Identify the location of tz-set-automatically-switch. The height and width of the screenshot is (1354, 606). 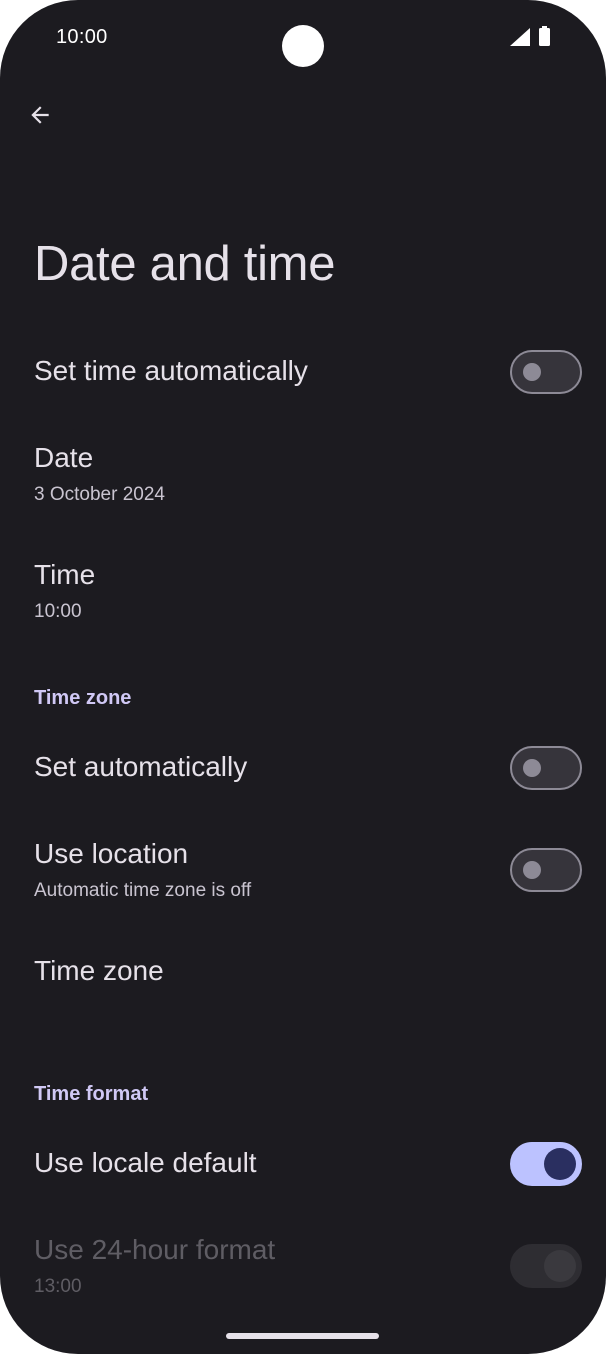
(546, 768).